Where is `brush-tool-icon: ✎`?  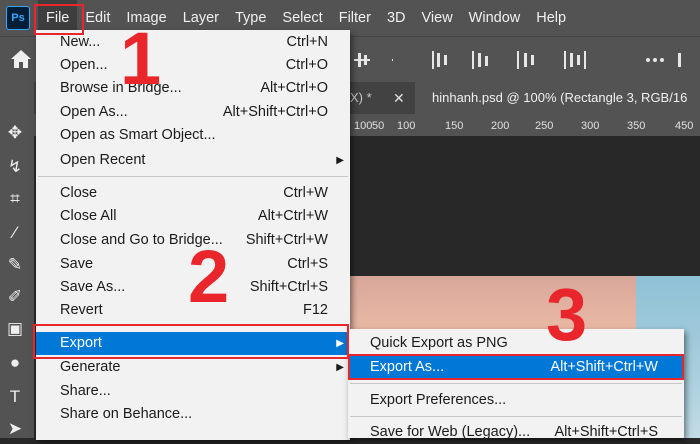
brush-tool-icon: ✎ is located at coordinates (15, 265).